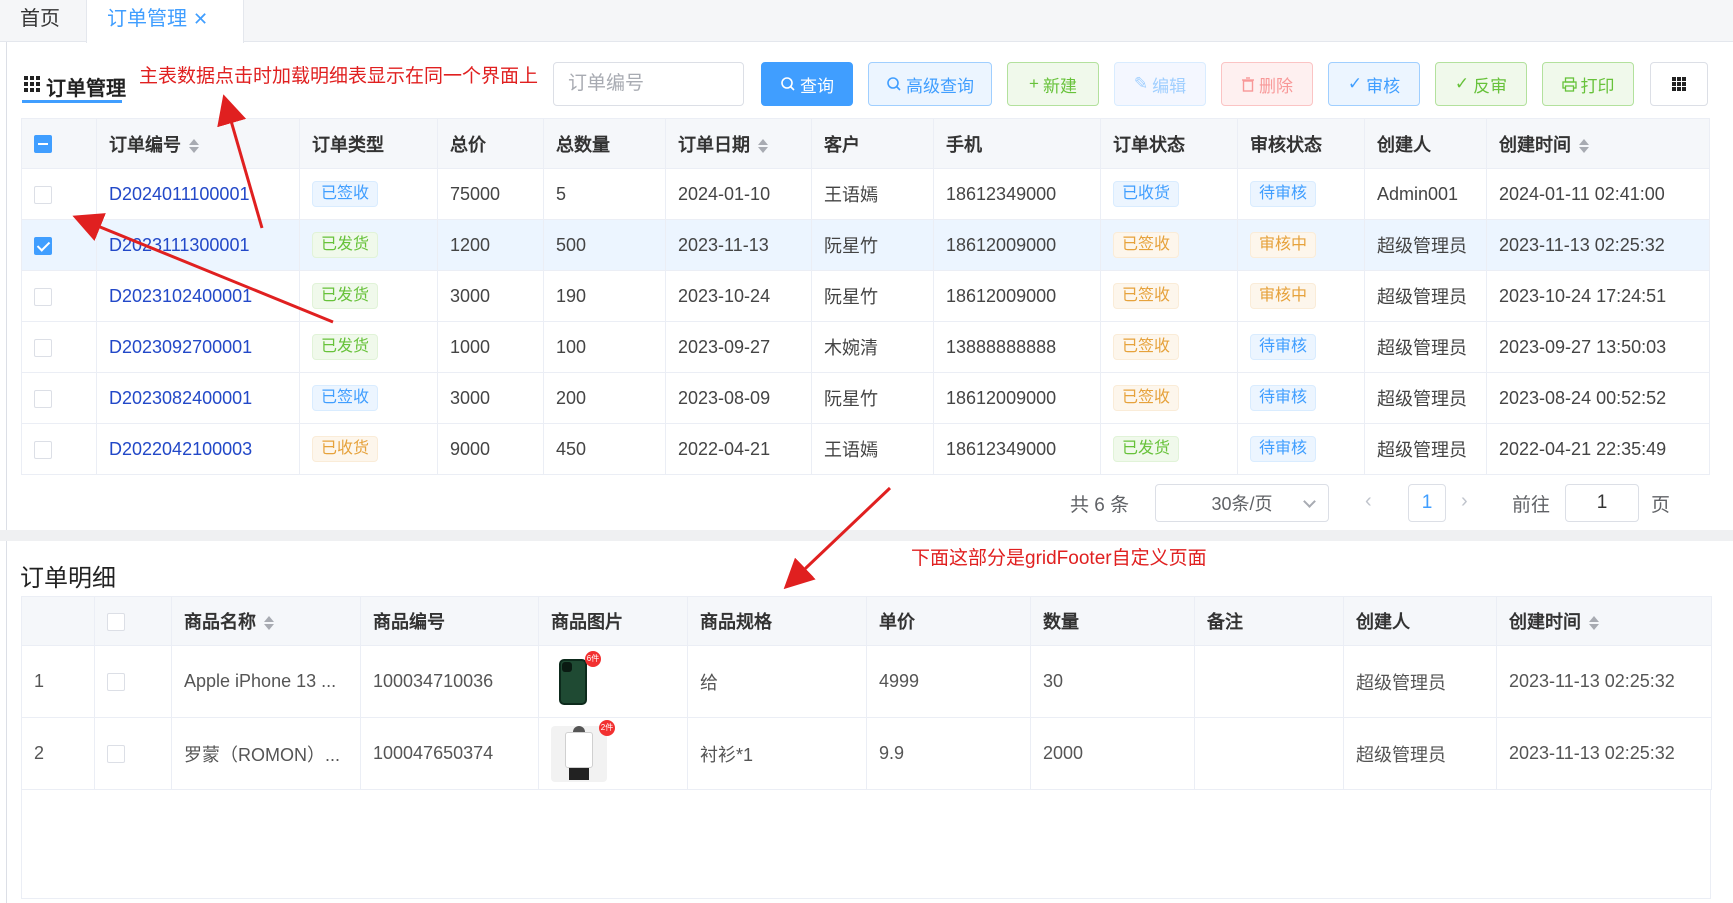  Describe the element at coordinates (203, 268) in the screenshot. I see `arrow-to-row` at that location.